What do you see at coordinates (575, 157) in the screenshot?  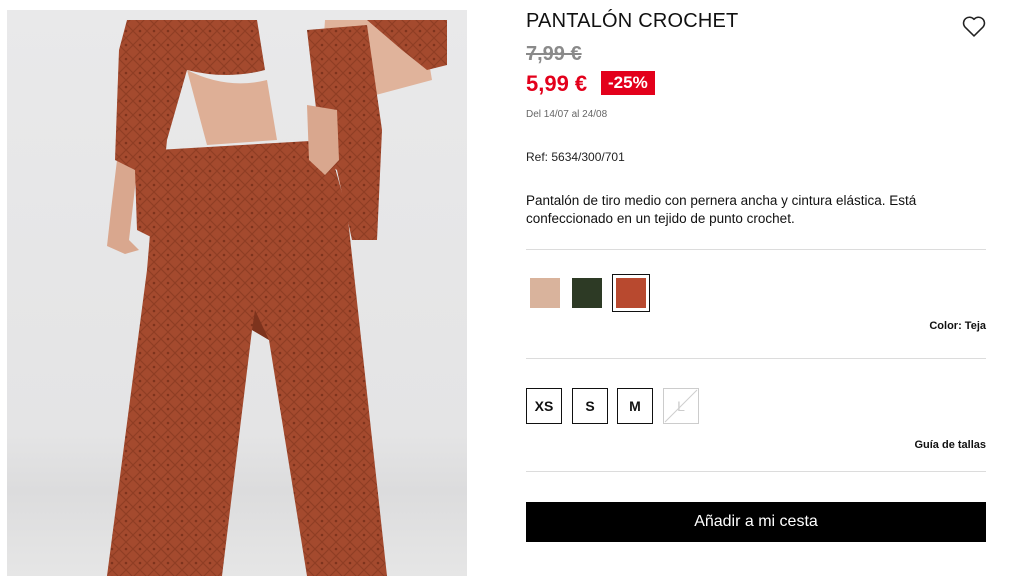 I see `product-ref: Ref: 5634/300/701` at bounding box center [575, 157].